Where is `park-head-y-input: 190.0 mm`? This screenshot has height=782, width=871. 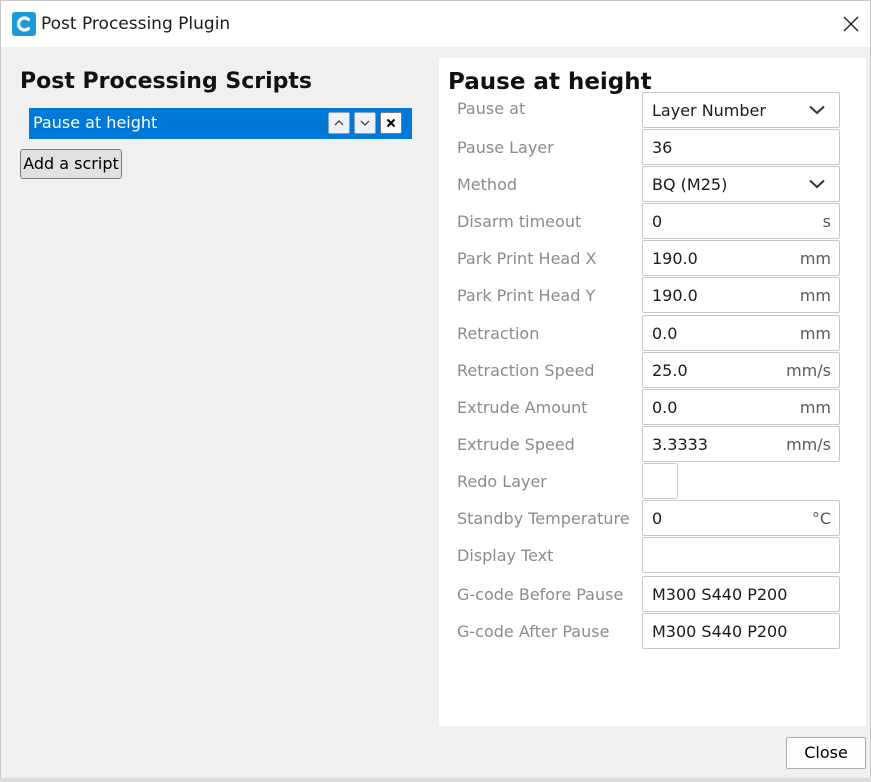 park-head-y-input: 190.0 mm is located at coordinates (741, 295).